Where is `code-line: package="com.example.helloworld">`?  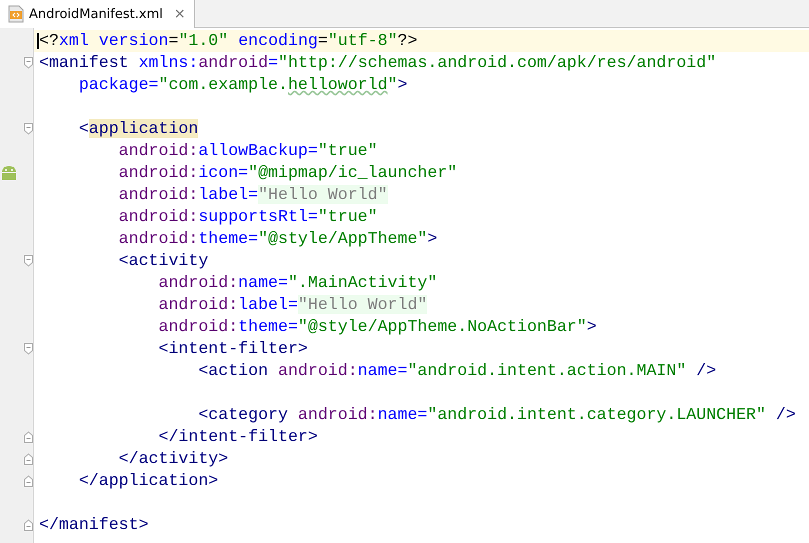 code-line: package="com.example.helloworld"> is located at coordinates (243, 85).